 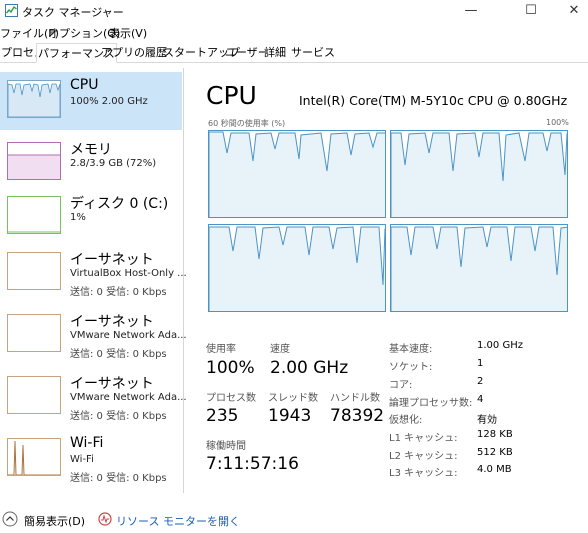 What do you see at coordinates (290, 416) in the screenshot?
I see `threads-value: 1943` at bounding box center [290, 416].